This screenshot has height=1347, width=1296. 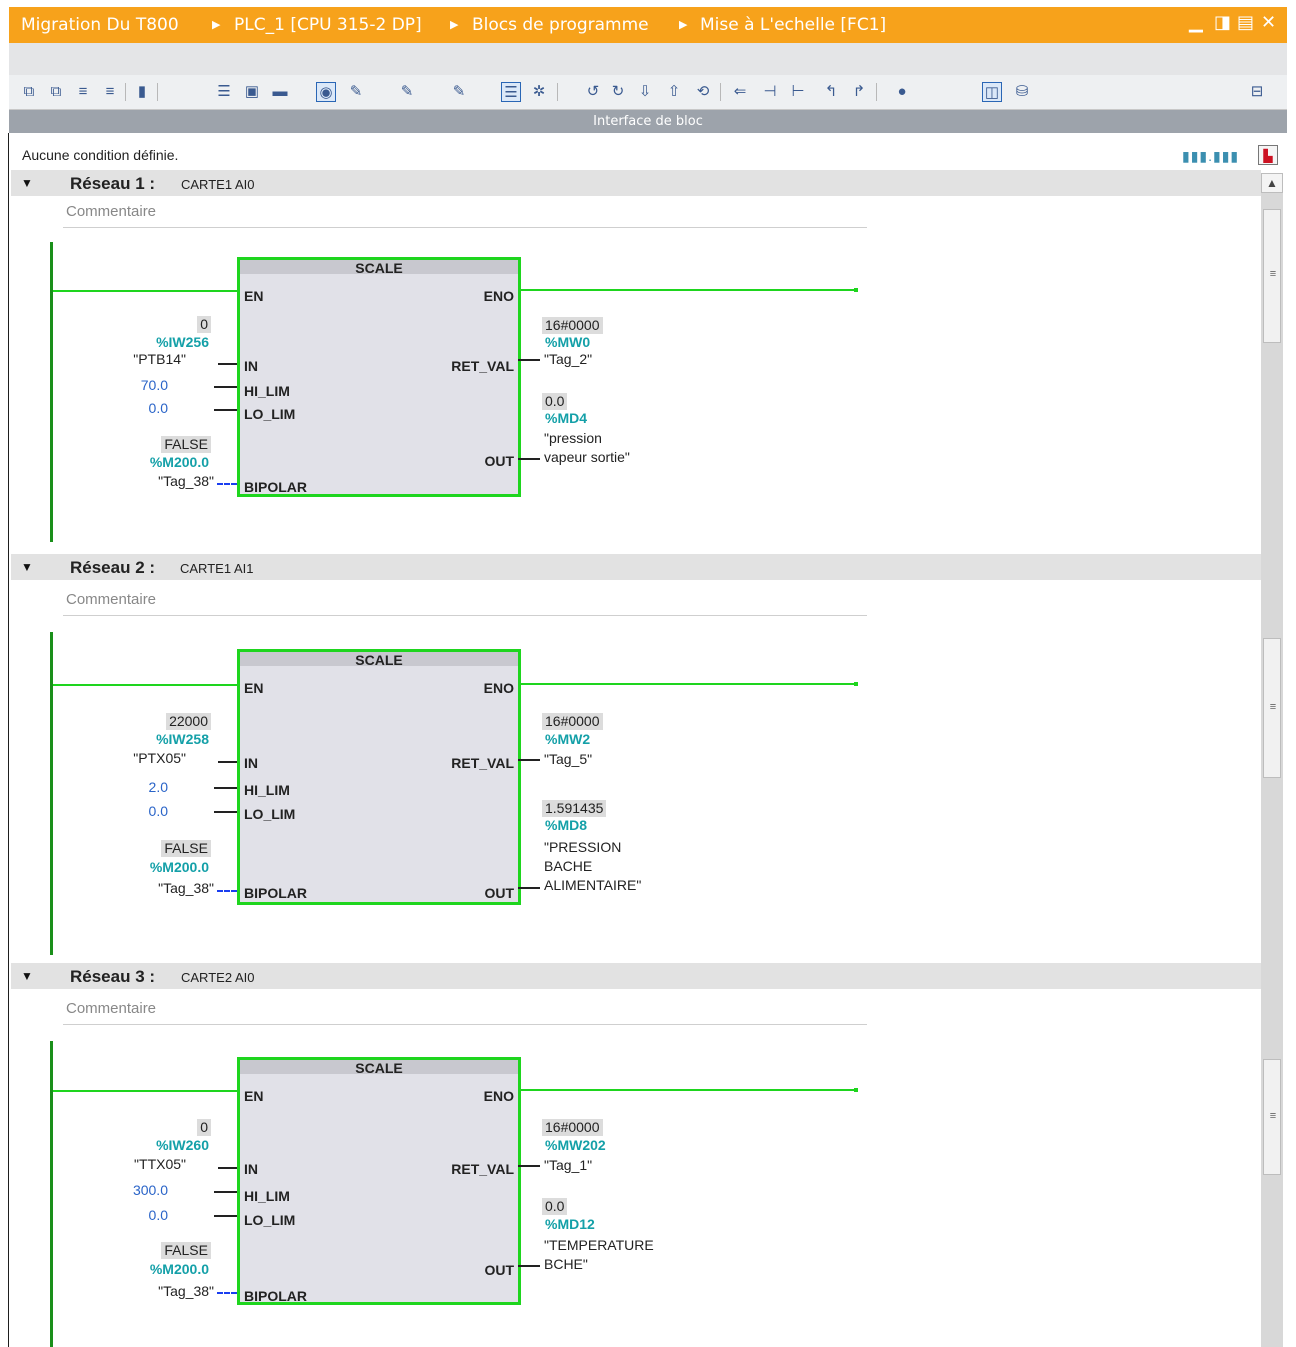 I want to click on close-icon: ✕, so click(x=1268, y=22).